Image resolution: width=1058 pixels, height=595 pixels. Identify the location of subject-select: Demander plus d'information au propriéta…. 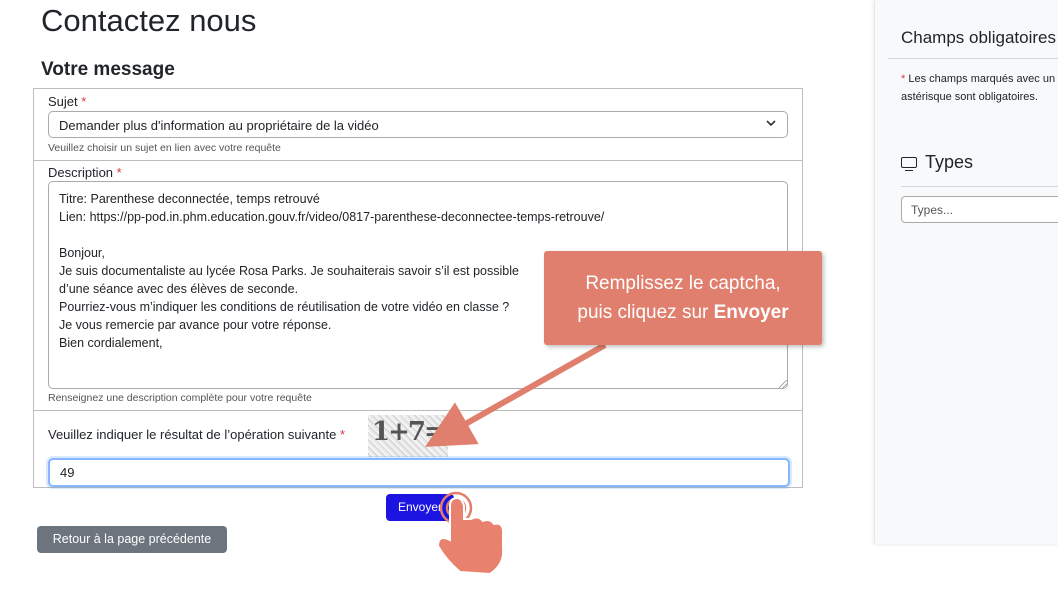
(418, 124).